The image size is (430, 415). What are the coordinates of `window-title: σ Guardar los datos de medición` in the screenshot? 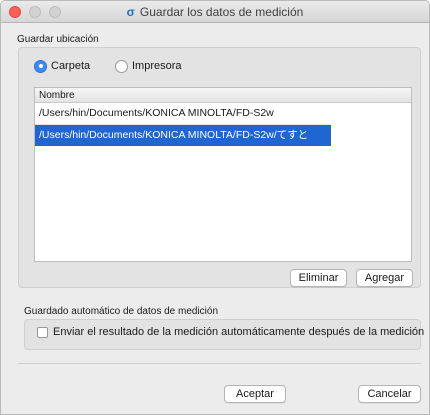 It's located at (215, 12).